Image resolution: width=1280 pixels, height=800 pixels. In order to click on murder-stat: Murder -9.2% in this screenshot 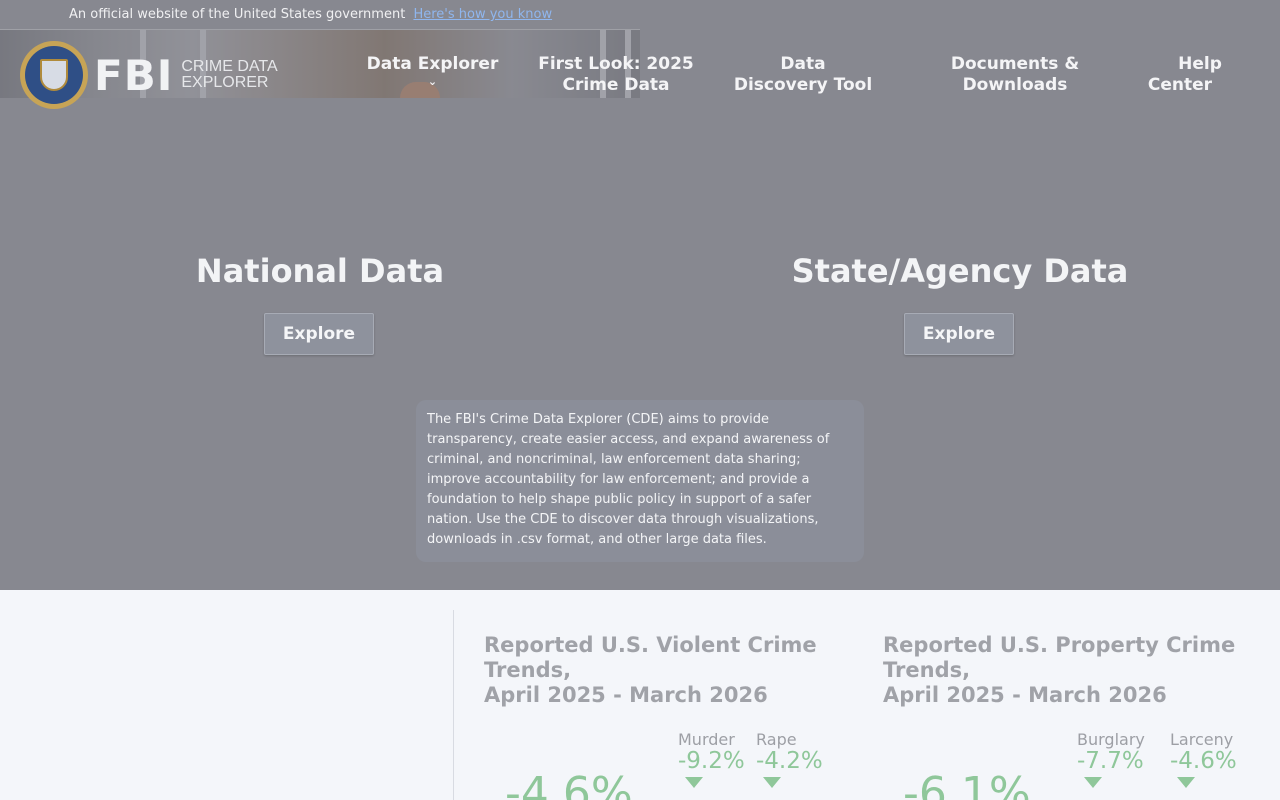, I will do `click(711, 759)`.